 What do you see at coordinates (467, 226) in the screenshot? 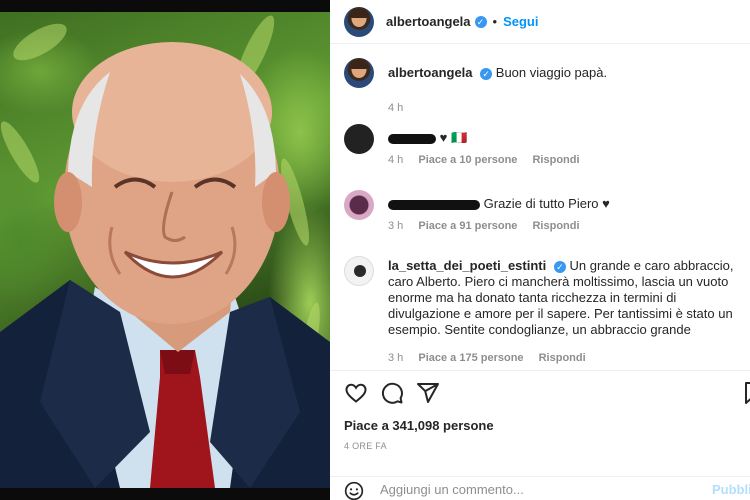
I see `comment-likes: Piace a 91 persone` at bounding box center [467, 226].